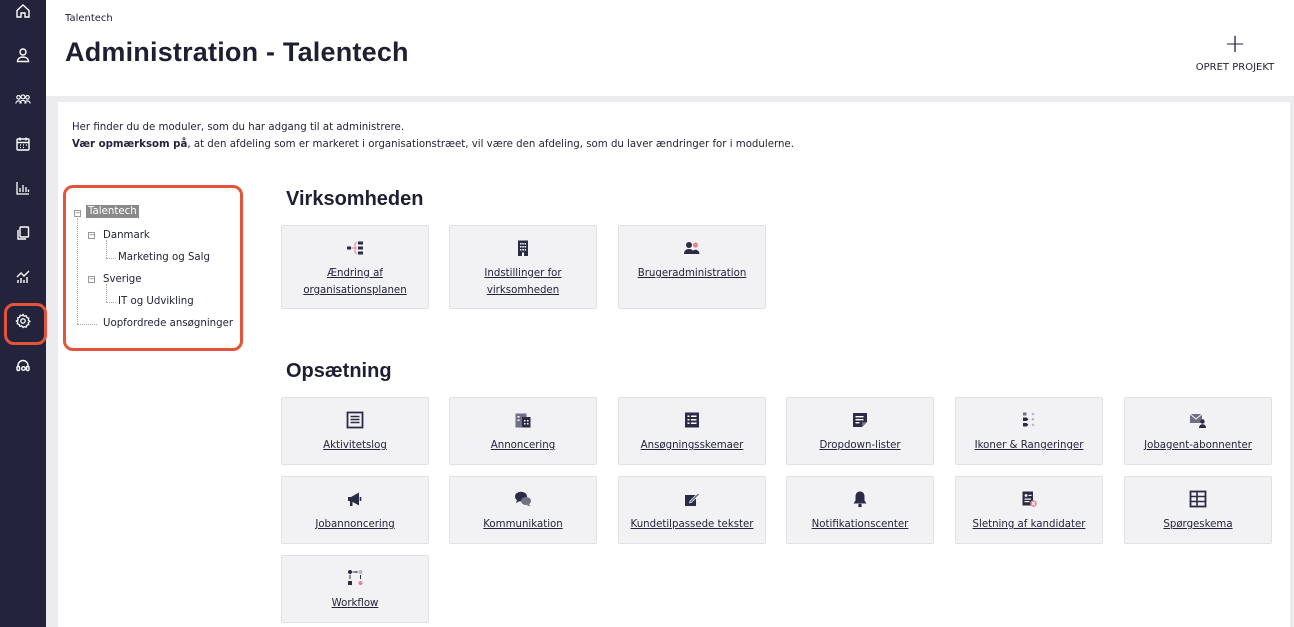  Describe the element at coordinates (523, 524) in the screenshot. I see `card-label: Kommunikation` at that location.